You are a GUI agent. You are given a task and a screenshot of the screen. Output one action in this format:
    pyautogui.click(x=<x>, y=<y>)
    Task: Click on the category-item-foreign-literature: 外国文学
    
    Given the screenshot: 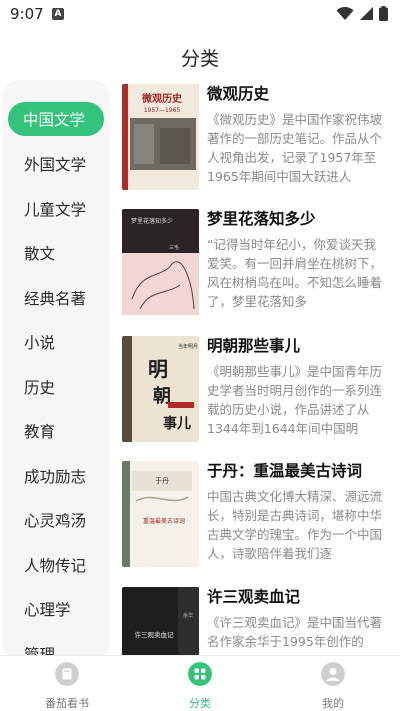 What is the action you would take?
    pyautogui.click(x=56, y=164)
    